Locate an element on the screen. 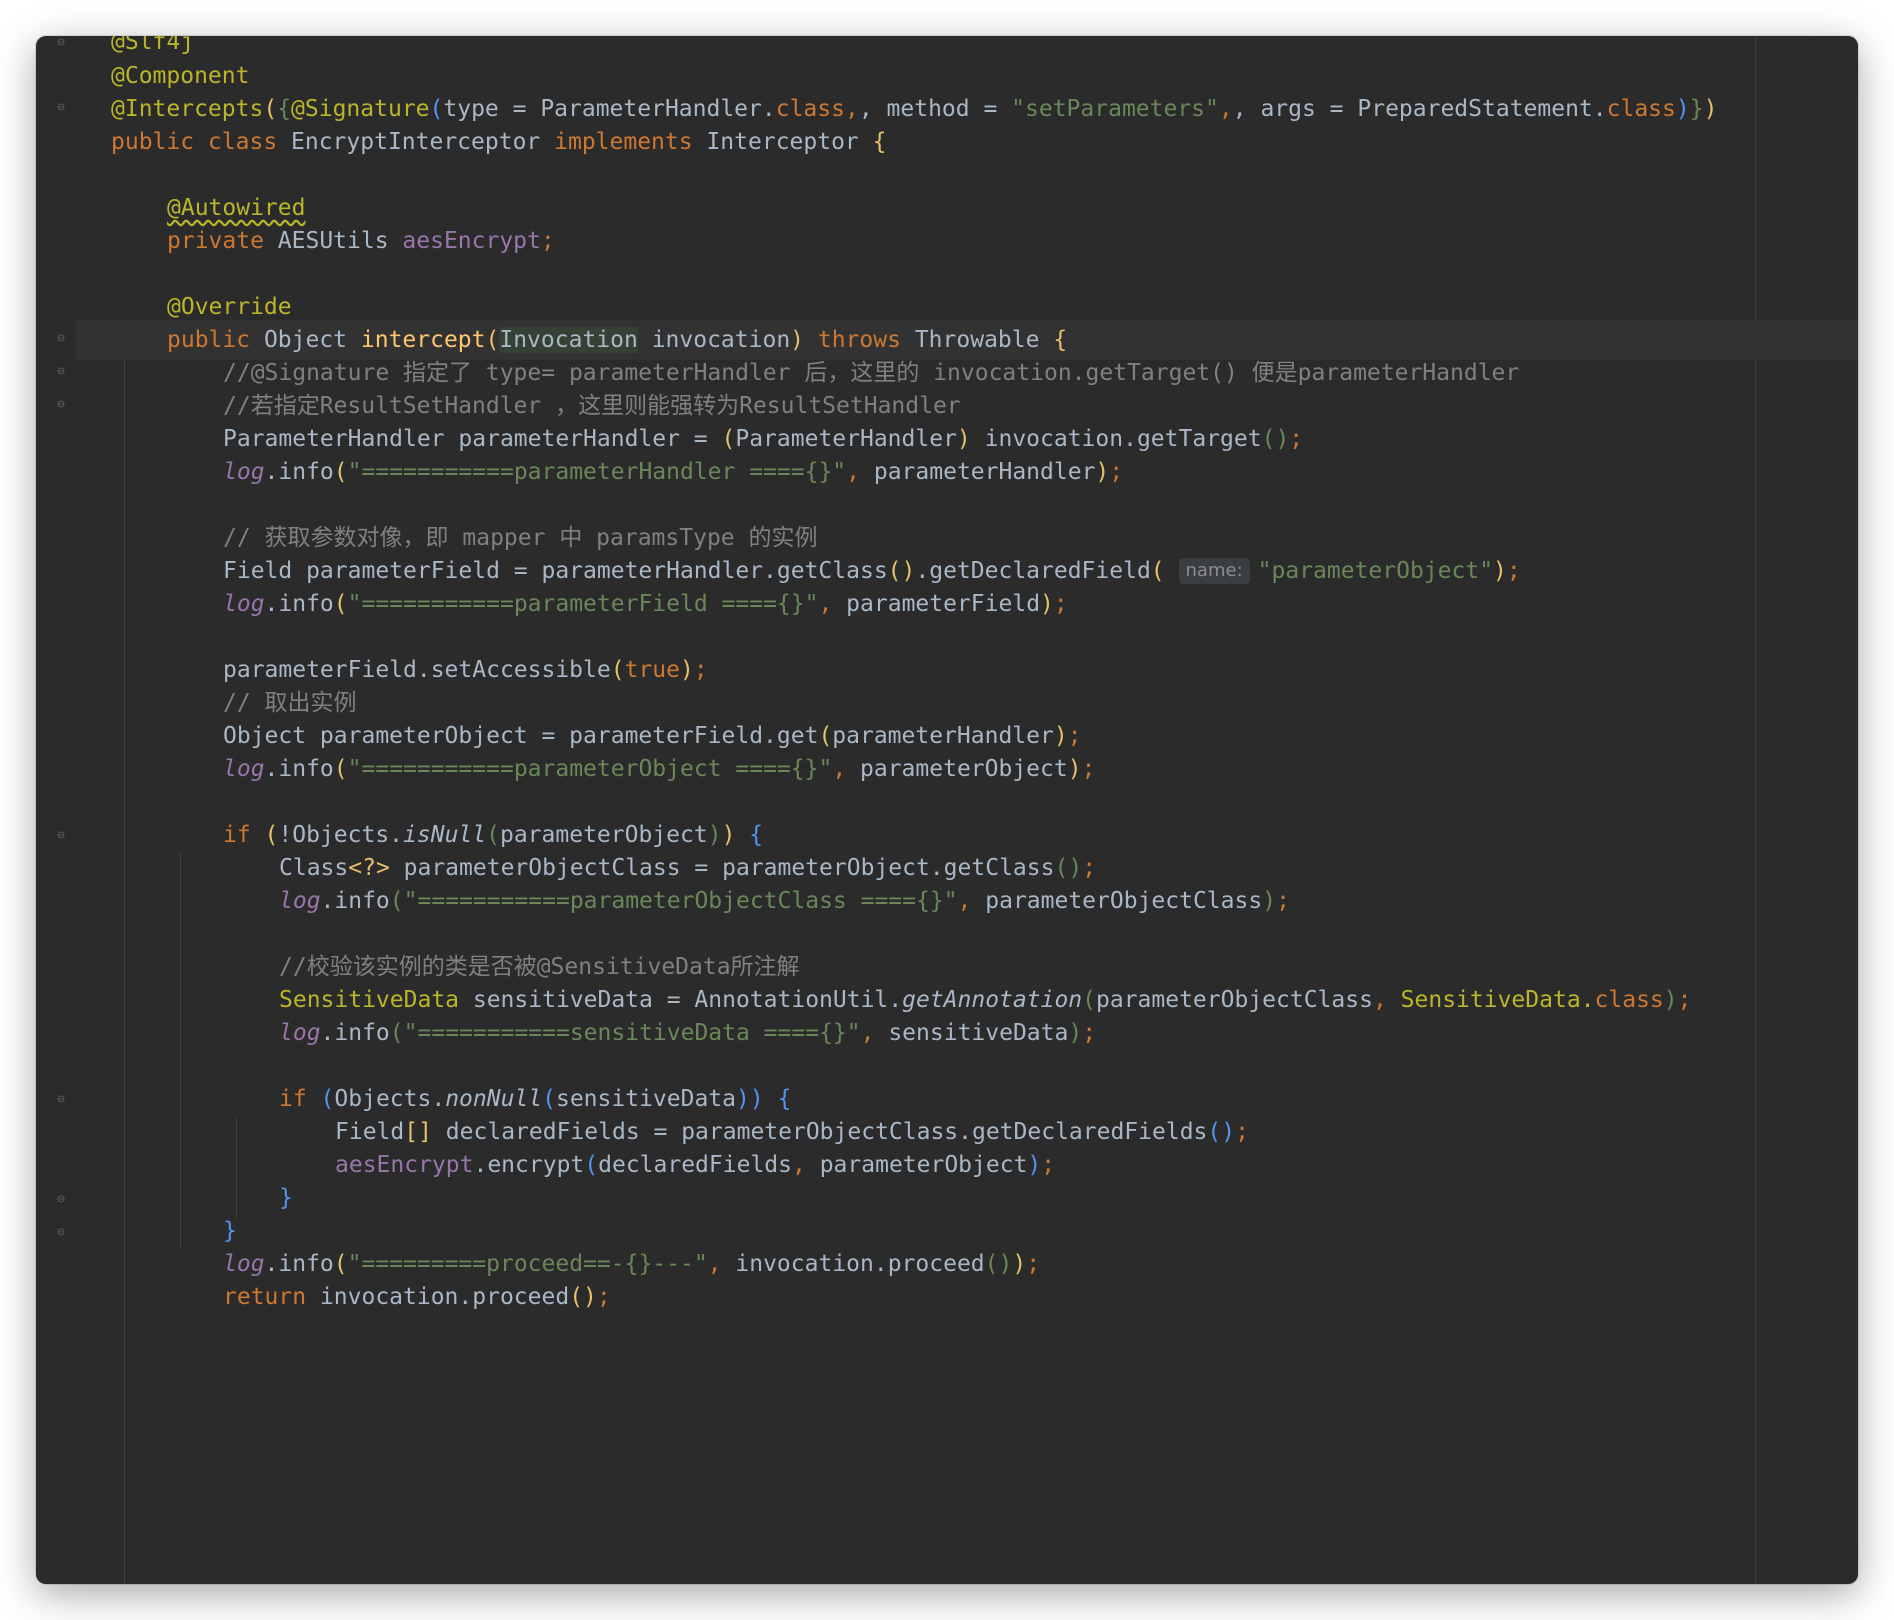 This screenshot has height=1620, width=1894. code-line: private AESUtils aesEncrypt; is located at coordinates (361, 241).